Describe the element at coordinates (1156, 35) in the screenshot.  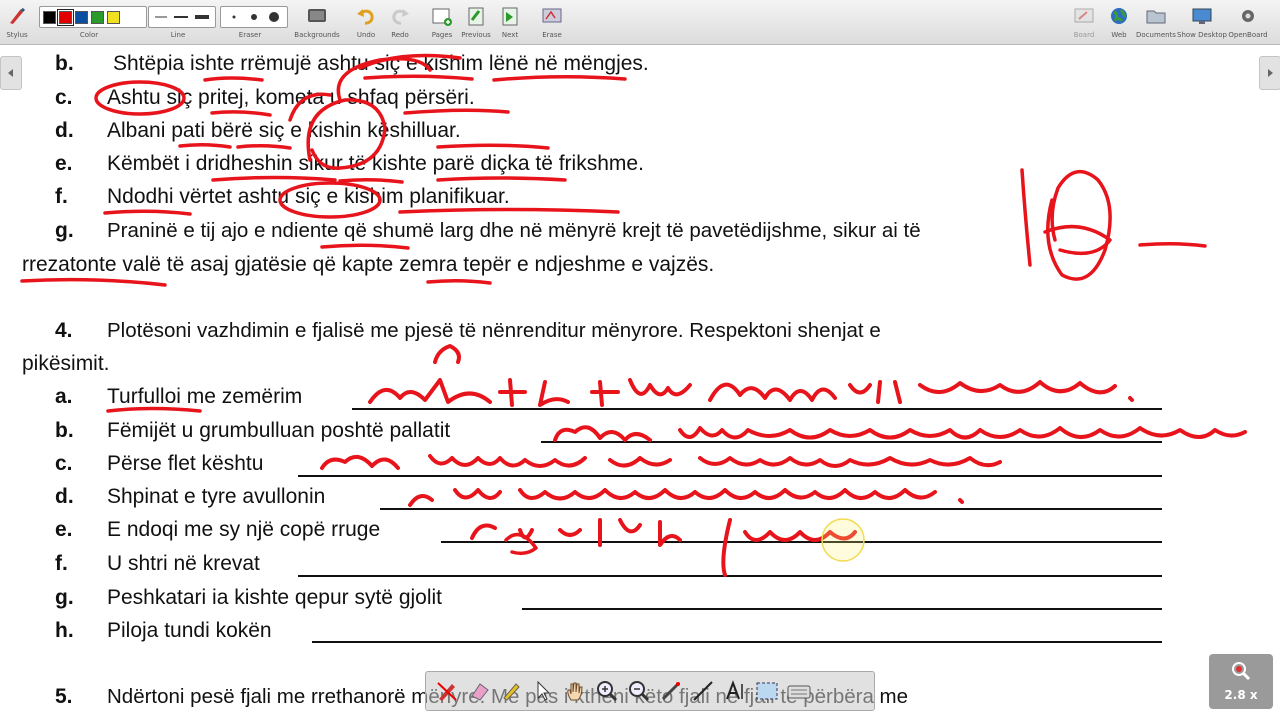
I see `documents-label: Documents` at that location.